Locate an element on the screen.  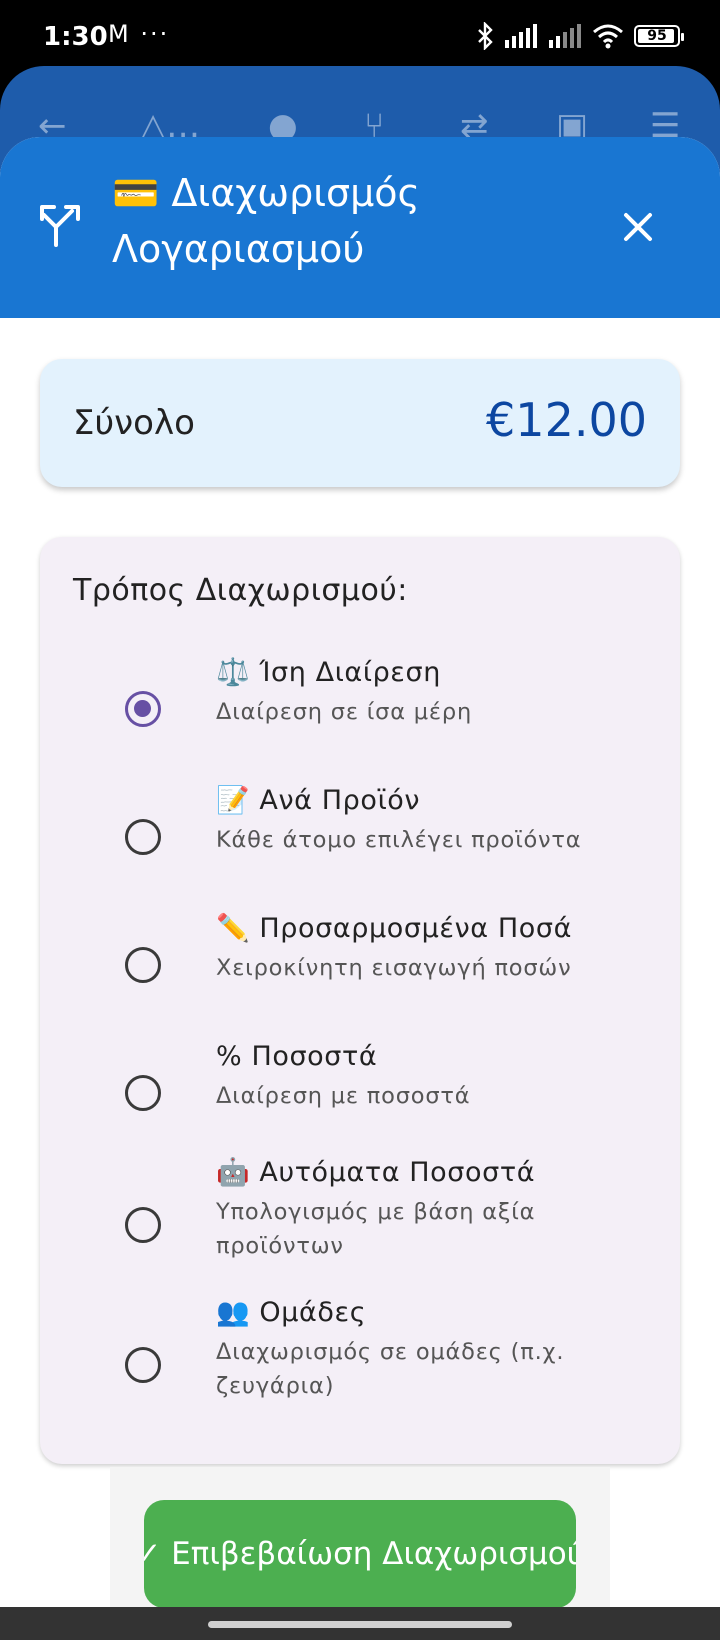
home-gesture-handle is located at coordinates (360, 1624).